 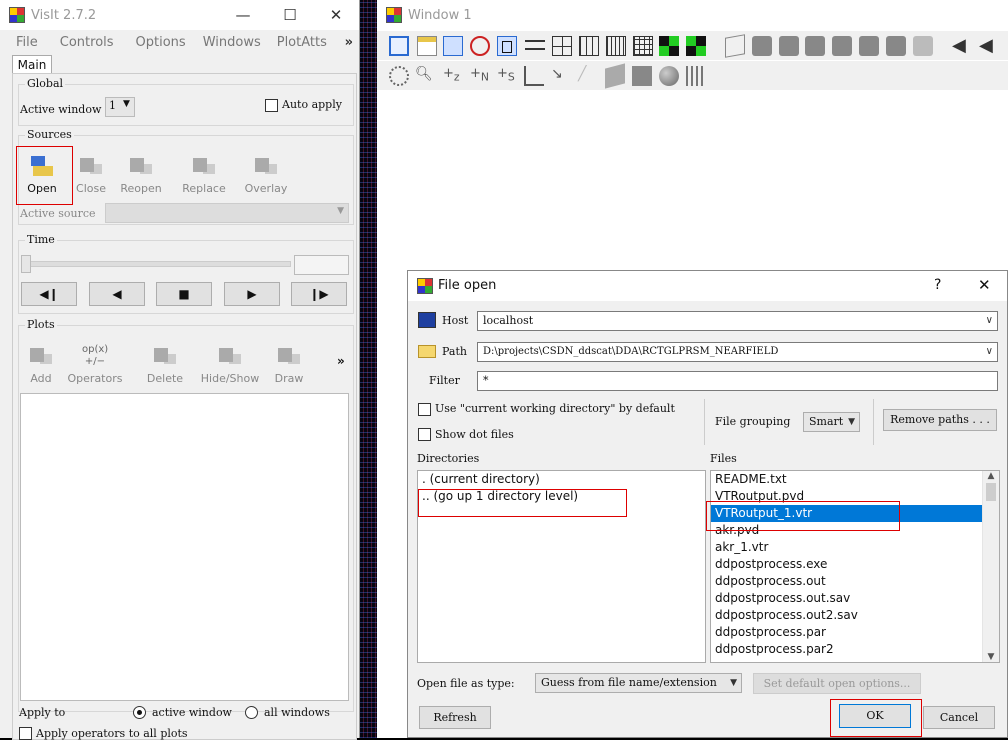 What do you see at coordinates (266, 174) in the screenshot?
I see `overlay-button: Overlay` at bounding box center [266, 174].